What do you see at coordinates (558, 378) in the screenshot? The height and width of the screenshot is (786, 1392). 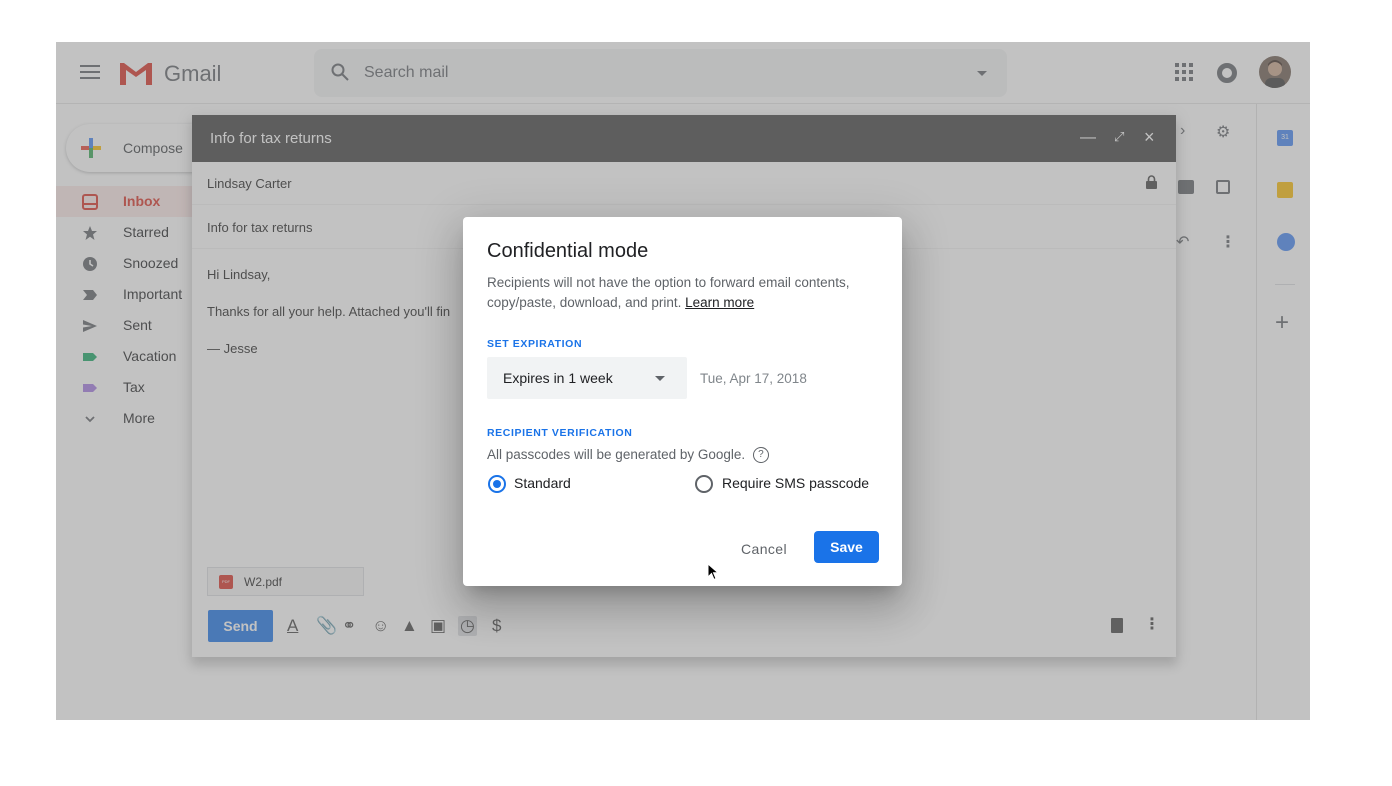 I see `expiration-selected-value: Expires in 1 week` at bounding box center [558, 378].